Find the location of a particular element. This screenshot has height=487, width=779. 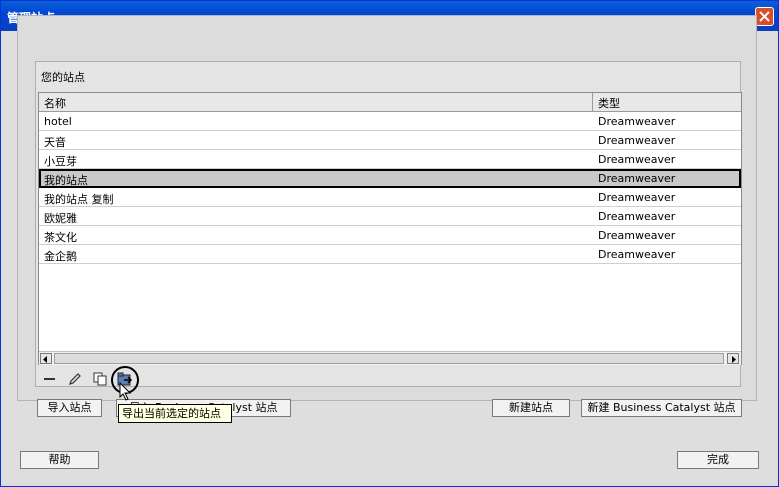

arrow-right-icon is located at coordinates (734, 359).